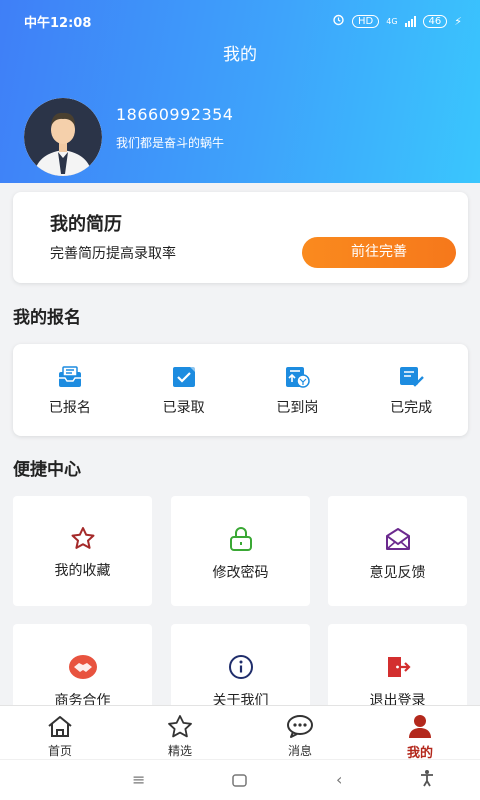  Describe the element at coordinates (86, 224) in the screenshot. I see `resume-title: 我的简历` at that location.